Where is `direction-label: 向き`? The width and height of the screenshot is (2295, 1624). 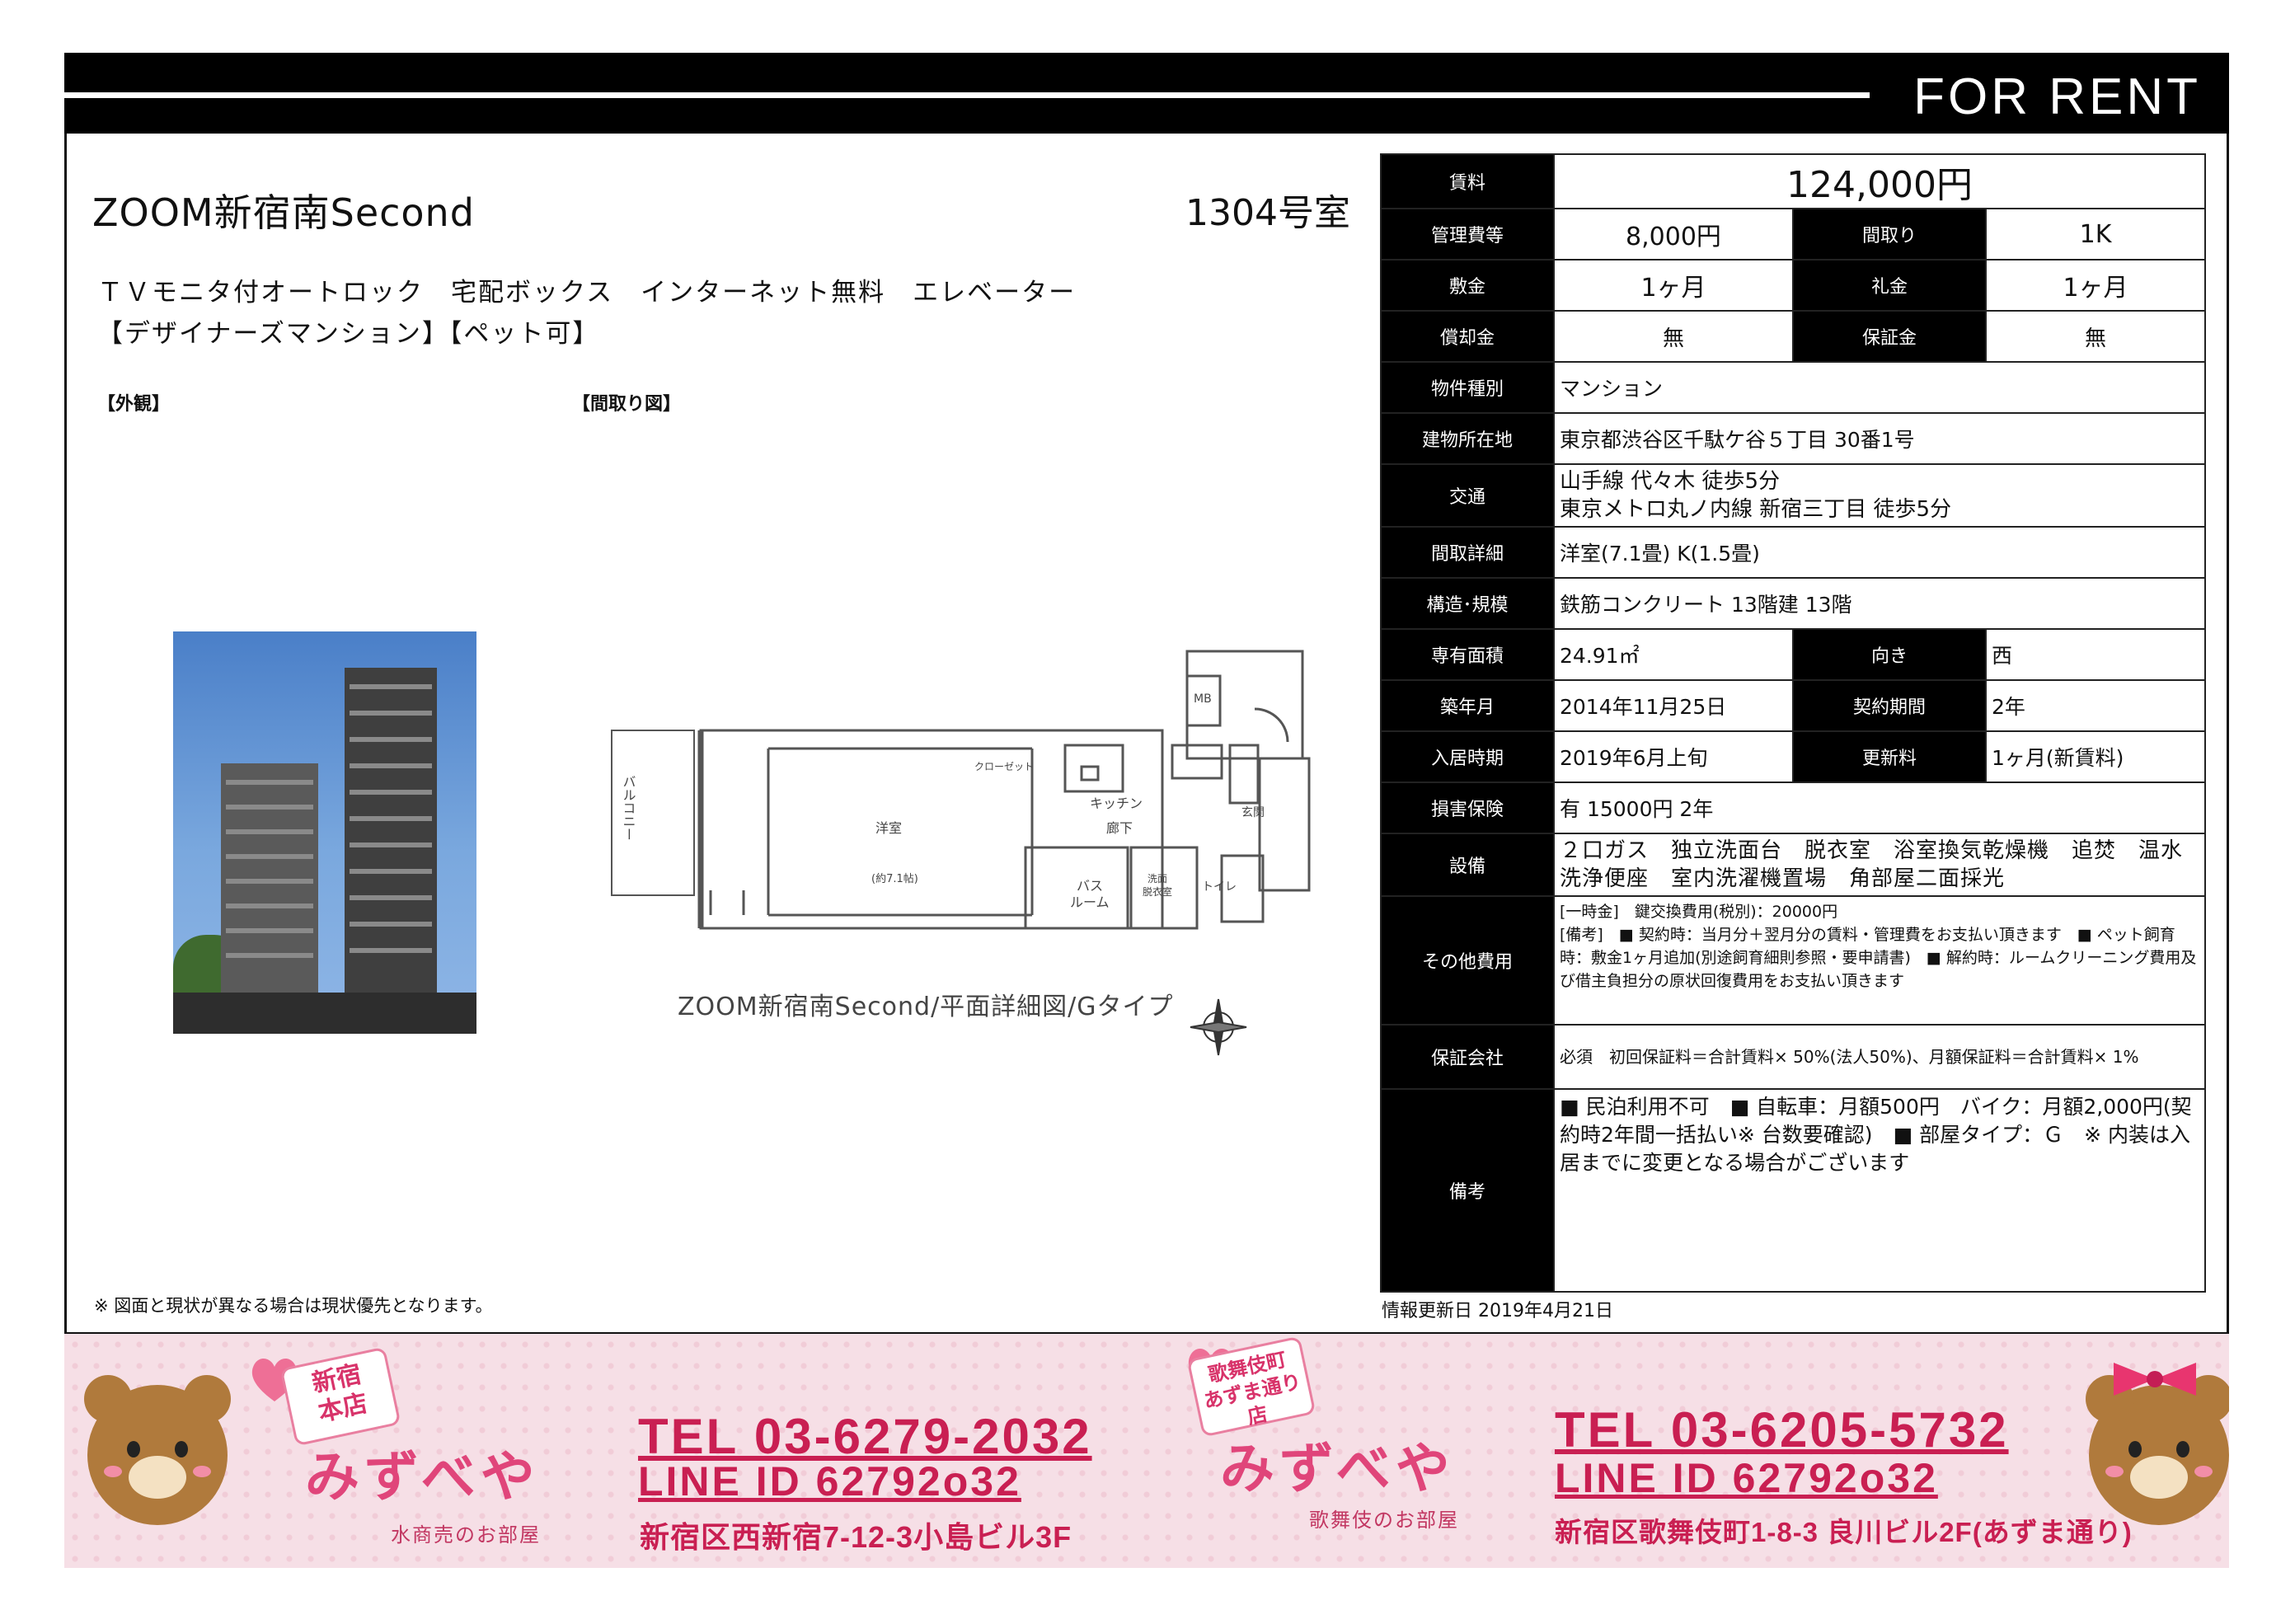 direction-label: 向き is located at coordinates (1889, 654).